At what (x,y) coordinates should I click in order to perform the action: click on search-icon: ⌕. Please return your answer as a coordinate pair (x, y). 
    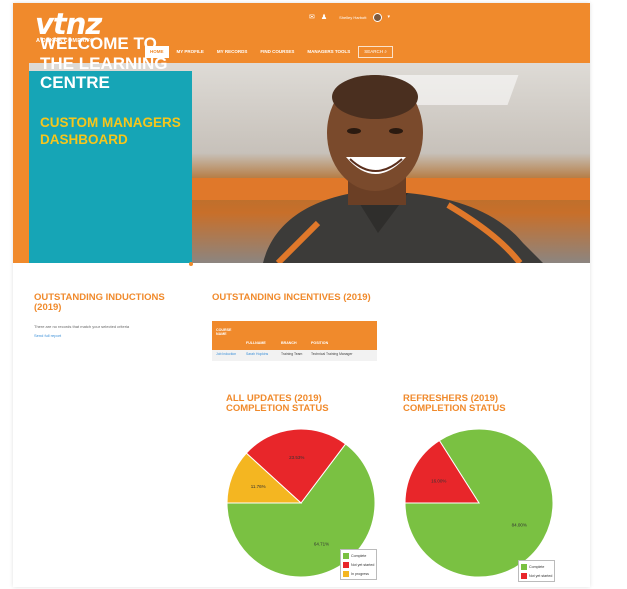
    Looking at the image, I should click on (385, 51).